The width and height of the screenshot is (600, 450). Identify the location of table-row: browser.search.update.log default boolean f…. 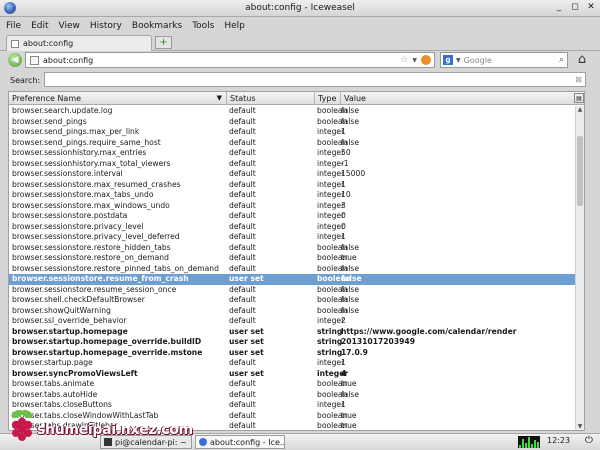
(293, 111).